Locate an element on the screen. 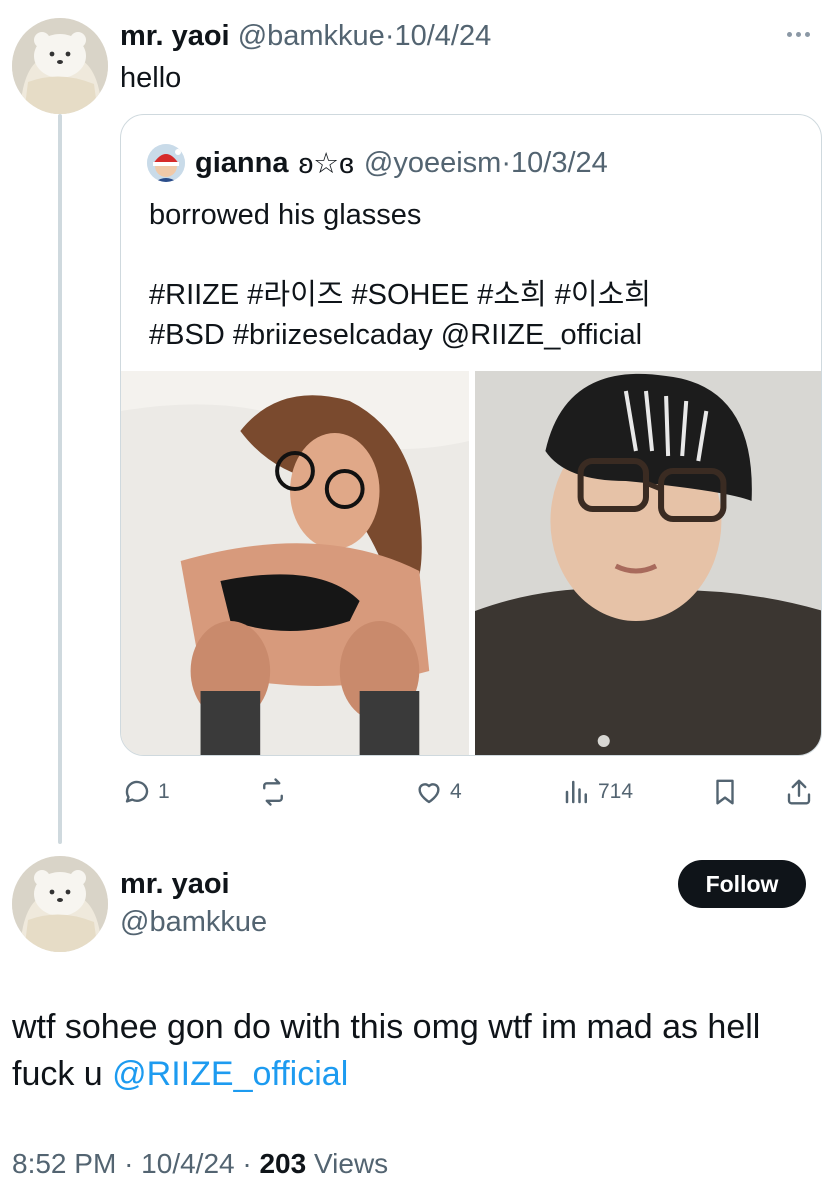 The width and height of the screenshot is (828, 1200). share-icon is located at coordinates (799, 792).